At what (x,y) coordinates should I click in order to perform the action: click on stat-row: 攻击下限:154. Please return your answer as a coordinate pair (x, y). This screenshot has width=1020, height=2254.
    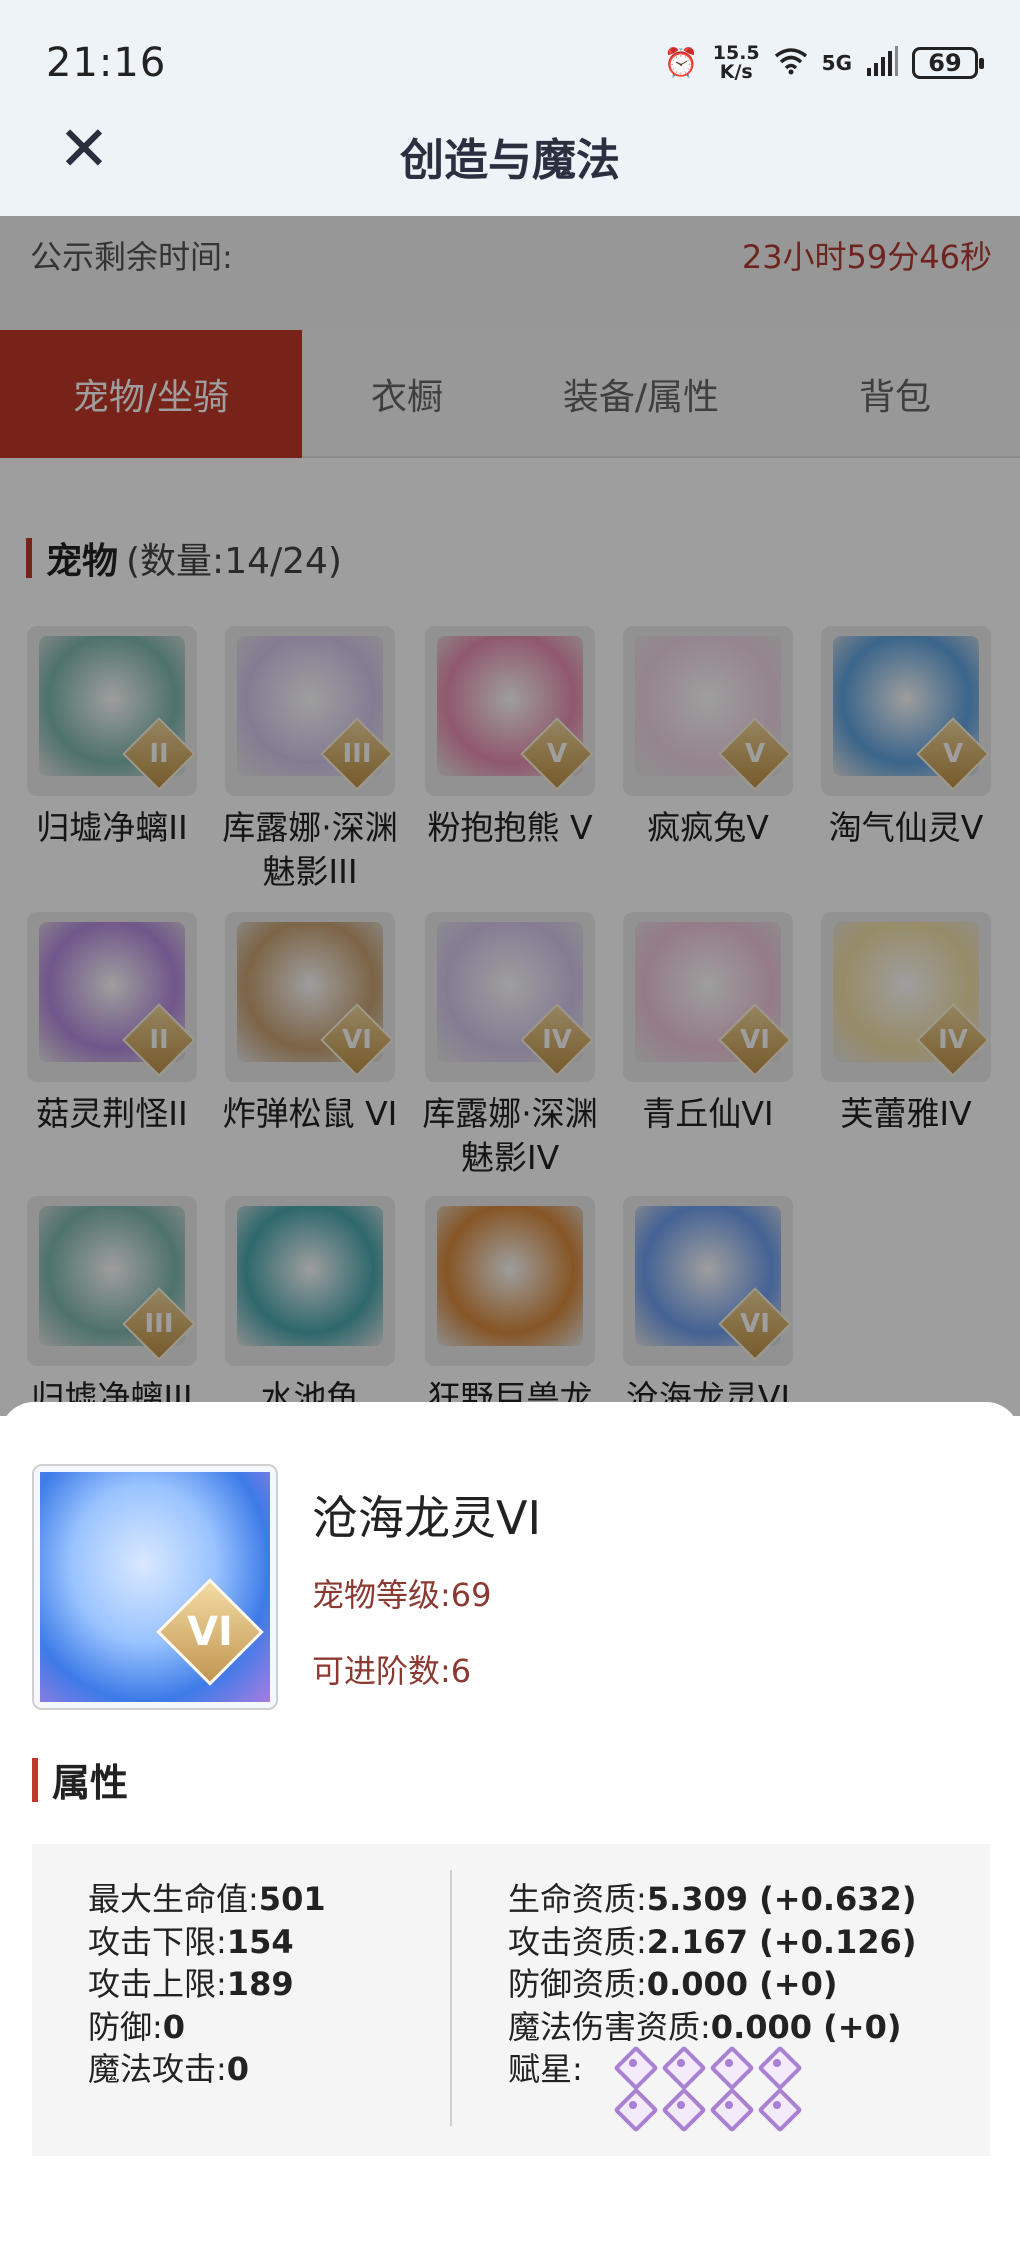
    Looking at the image, I should click on (191, 1941).